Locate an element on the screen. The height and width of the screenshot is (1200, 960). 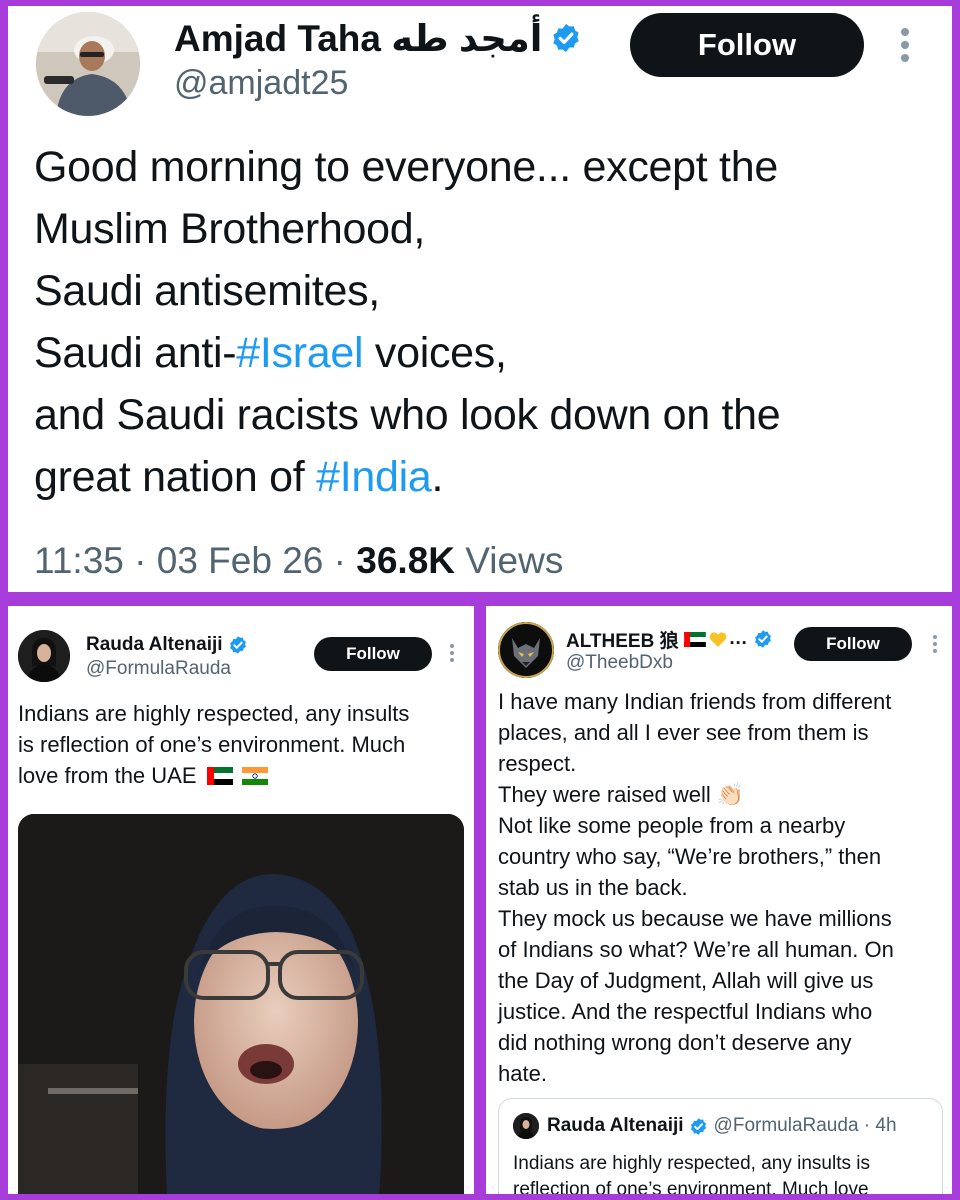
quoted-tweet-header: Rauda Altenaiji @FormulaRauda · 4h is located at coordinates (722, 1126).